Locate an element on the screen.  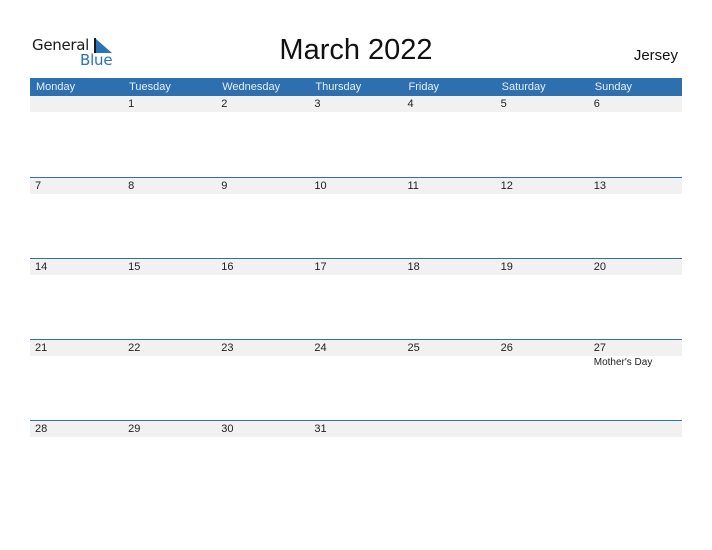
day-cell: 24 is located at coordinates (355, 355).